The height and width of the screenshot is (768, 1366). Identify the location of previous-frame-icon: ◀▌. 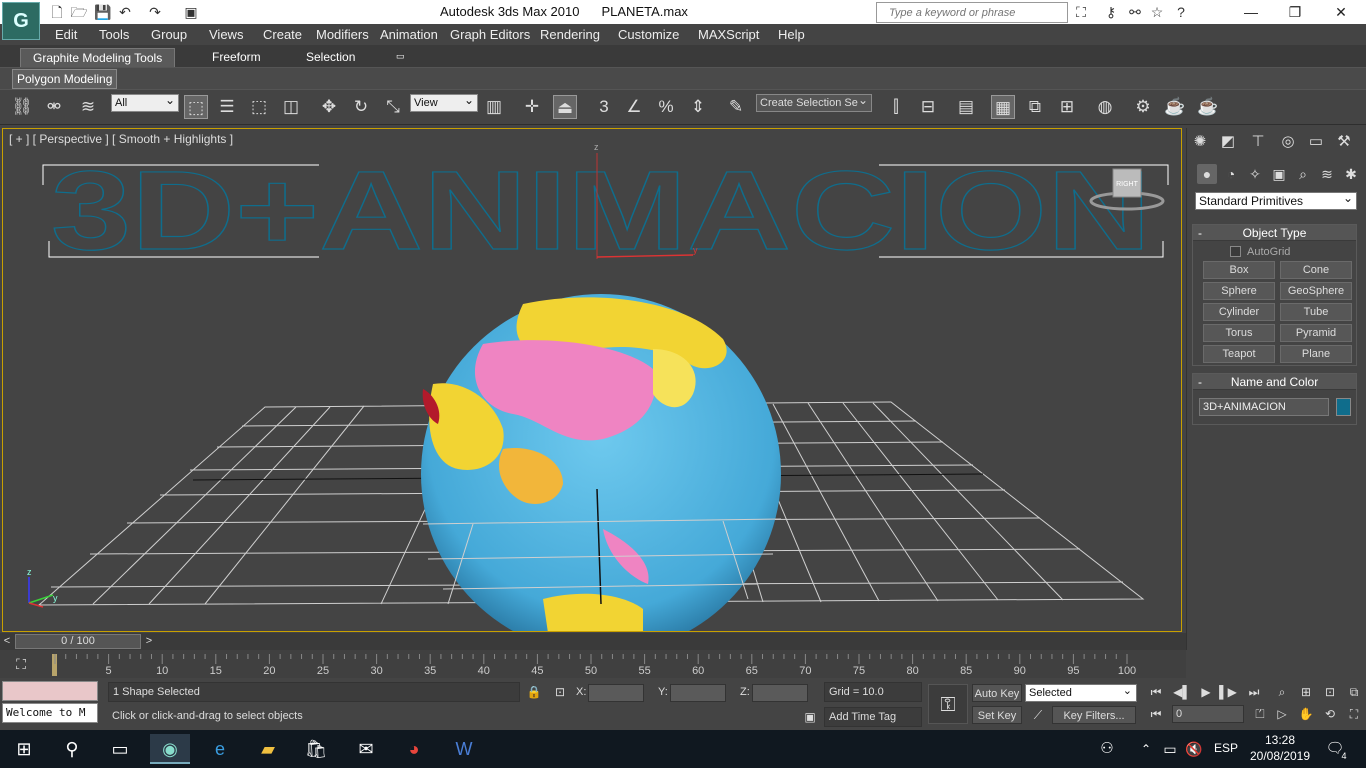
(1182, 692).